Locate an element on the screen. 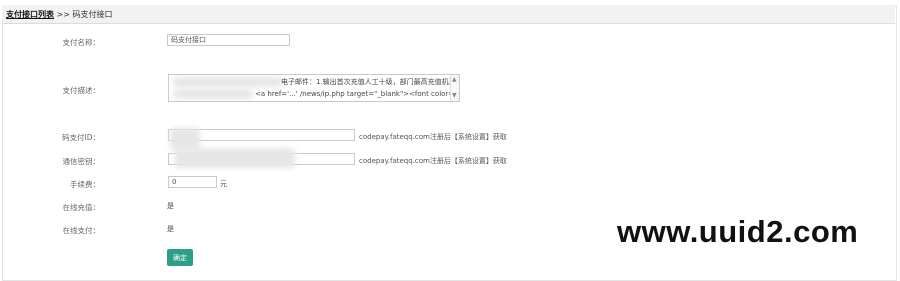  description-line-1: 电子邮件：1.输出首次充值人工十级，部门最高充值机系 is located at coordinates (368, 82).